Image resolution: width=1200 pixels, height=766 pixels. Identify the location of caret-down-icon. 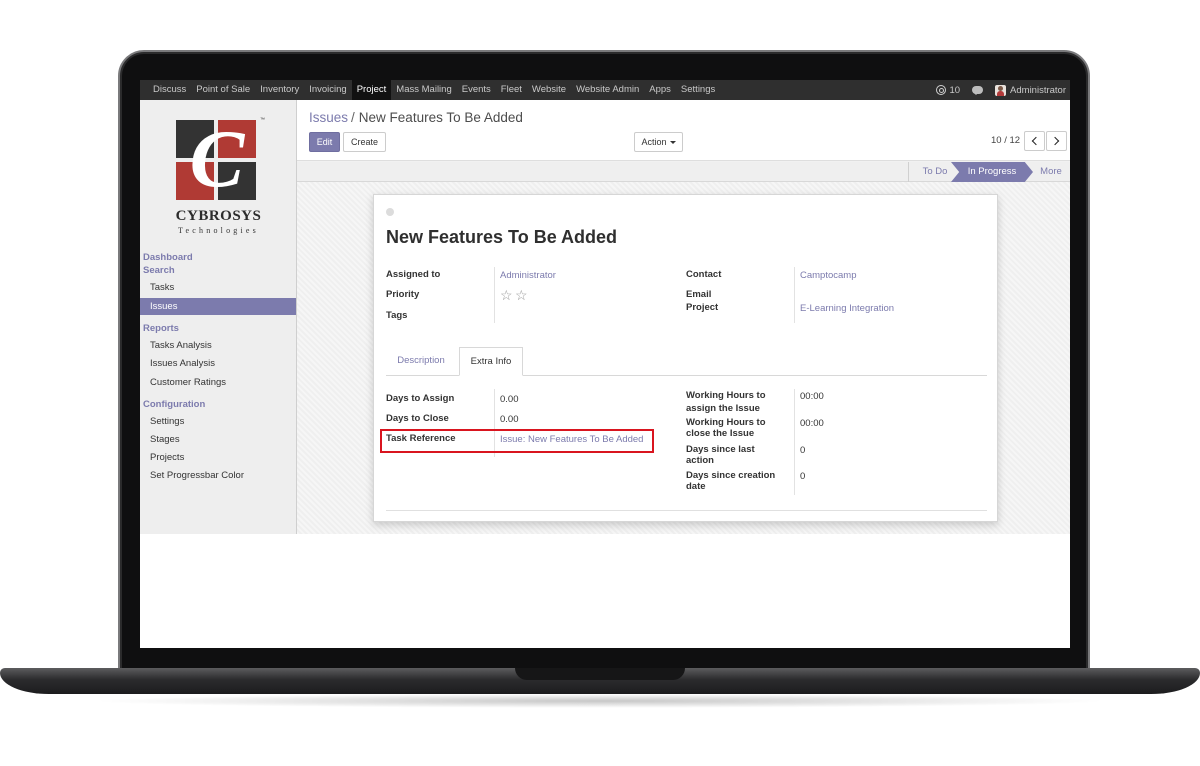
(672, 143).